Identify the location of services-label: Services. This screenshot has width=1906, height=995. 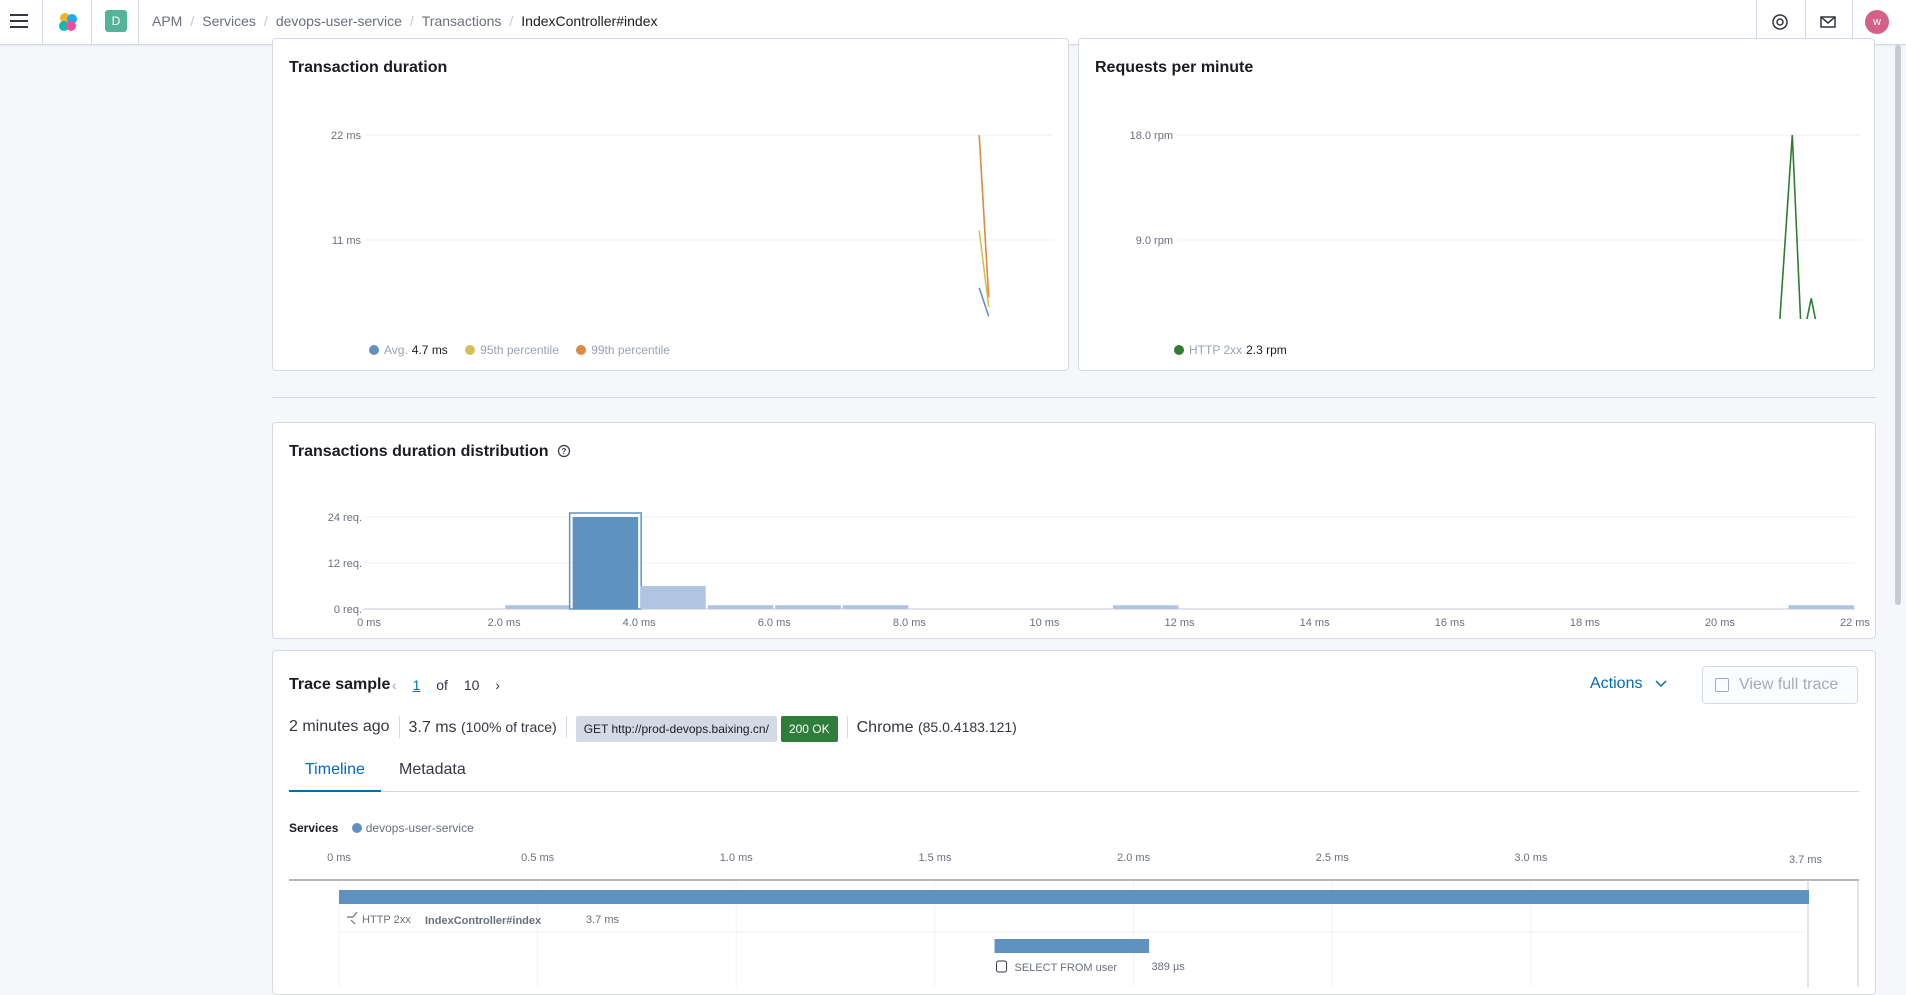
(314, 828).